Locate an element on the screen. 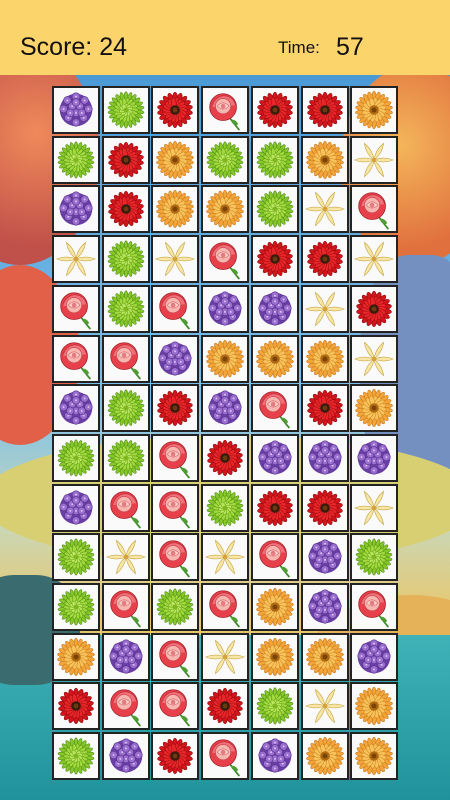 The width and height of the screenshot is (450, 800). gerbera-icon is located at coordinates (126, 160).